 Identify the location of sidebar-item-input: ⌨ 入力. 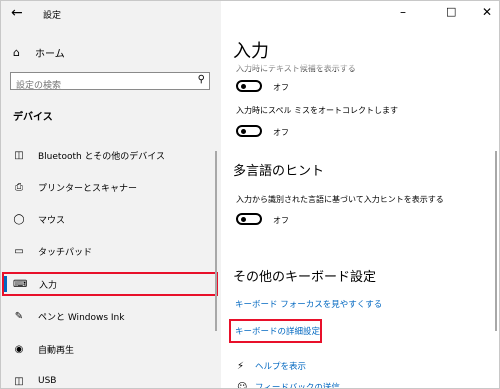
(110, 284).